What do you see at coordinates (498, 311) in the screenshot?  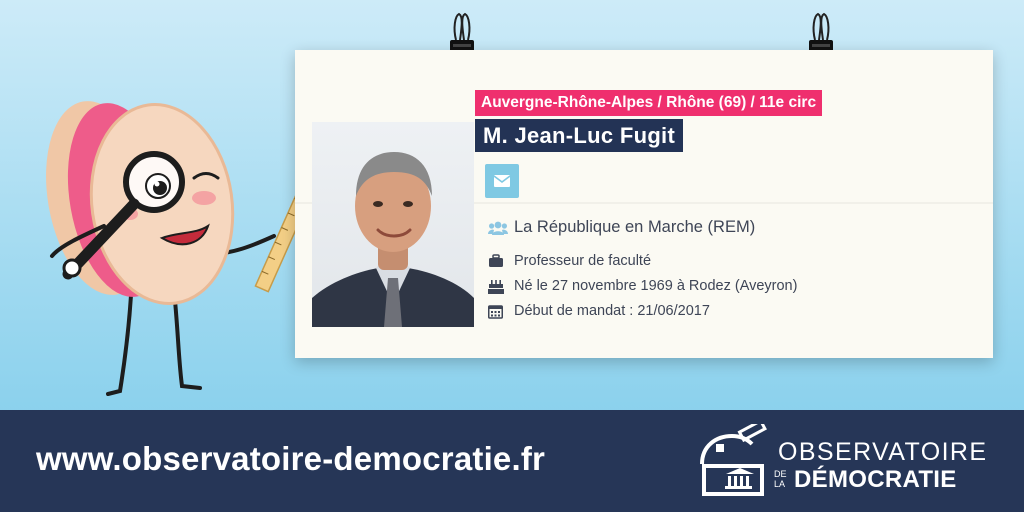 I see `calendar-icon` at bounding box center [498, 311].